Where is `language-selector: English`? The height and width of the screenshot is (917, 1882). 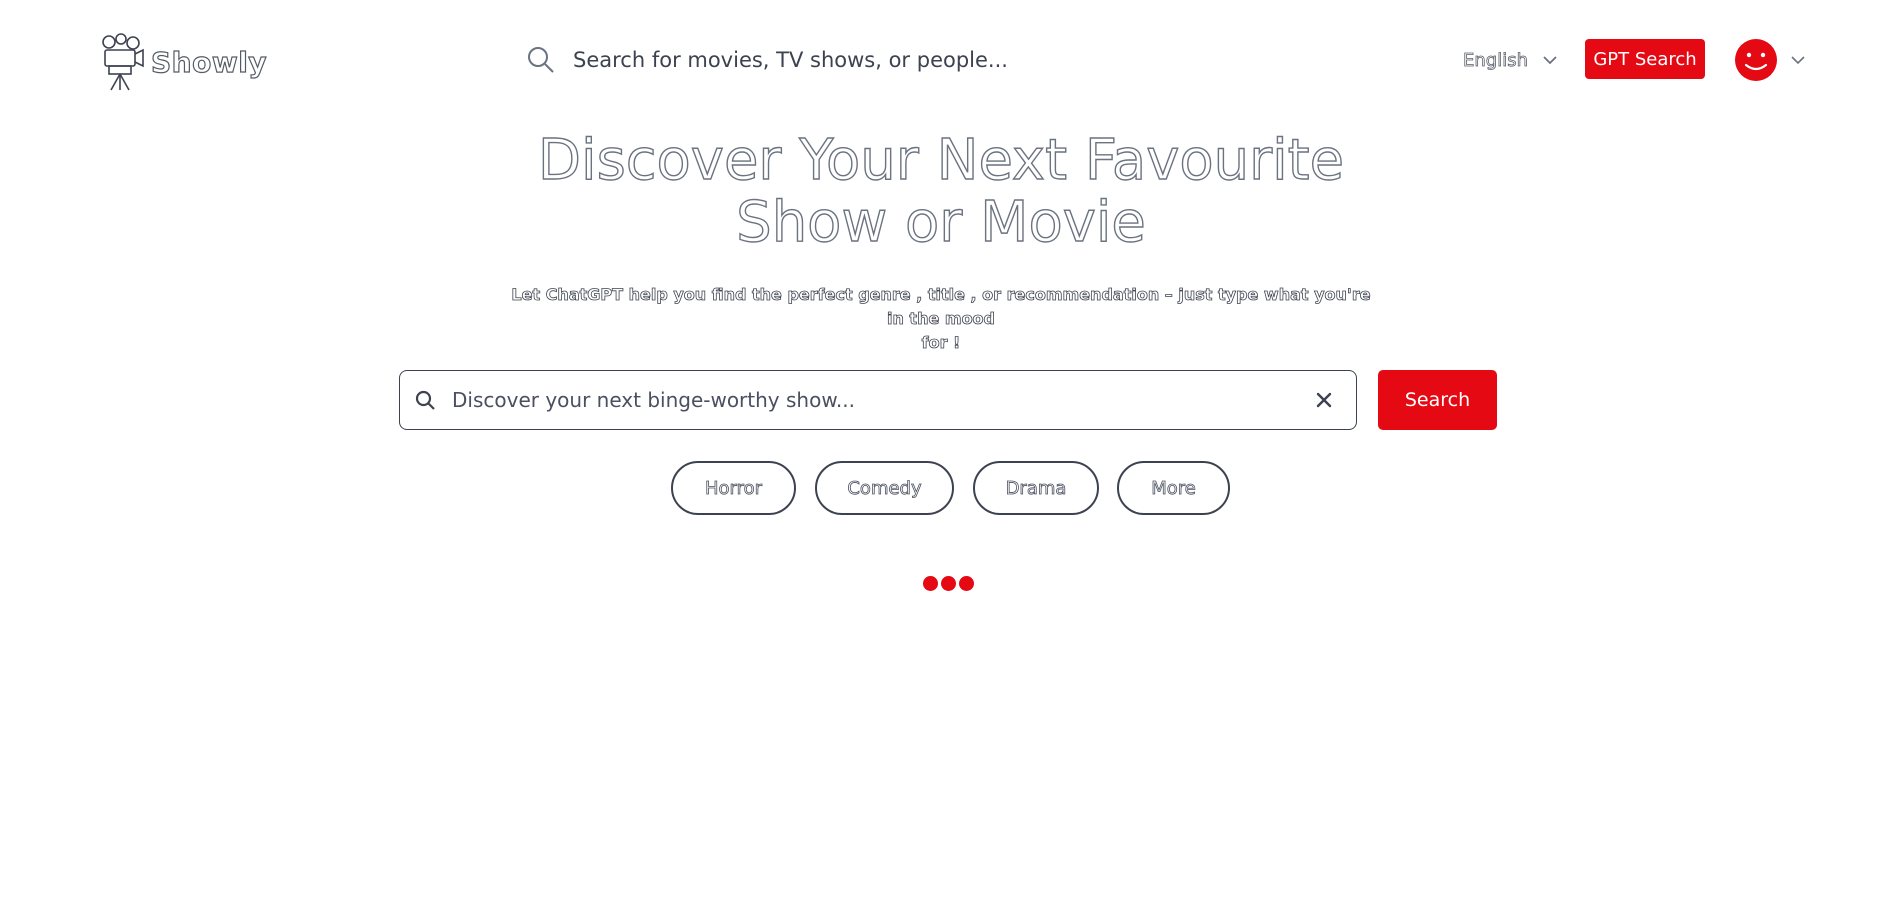 language-selector: English is located at coordinates (1510, 60).